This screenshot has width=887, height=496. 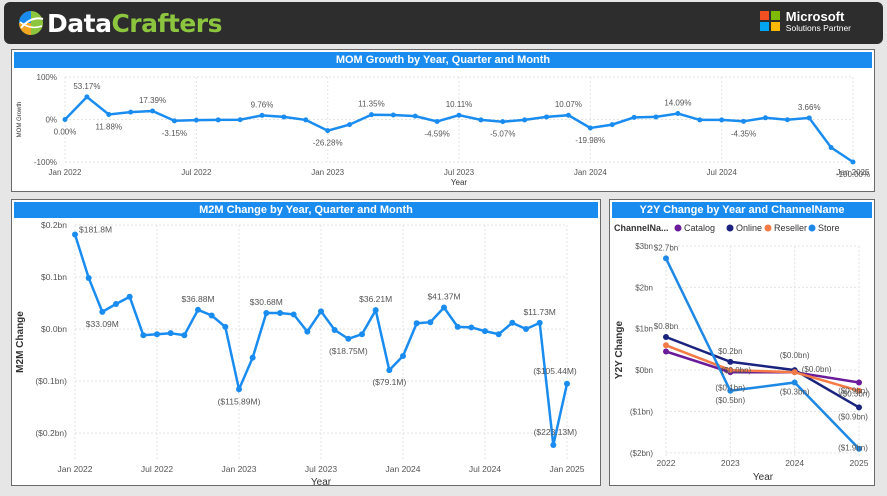 What do you see at coordinates (485, 469) in the screenshot?
I see `m2m-xtick-label: Jul 2024` at bounding box center [485, 469].